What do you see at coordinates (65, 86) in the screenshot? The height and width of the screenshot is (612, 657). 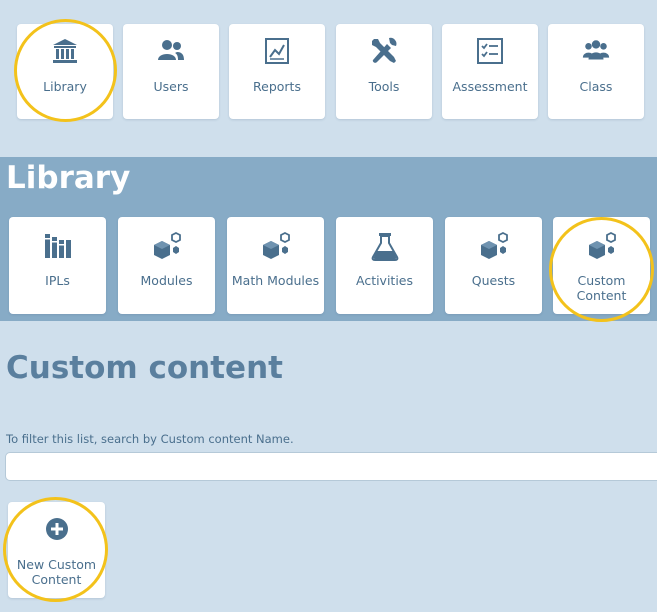 I see `nav-item-label: Library` at bounding box center [65, 86].